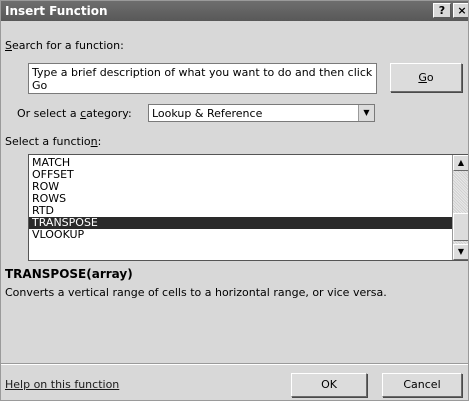 Image resolution: width=469 pixels, height=401 pixels. I want to click on function-item: VLOOKUP, so click(240, 235).